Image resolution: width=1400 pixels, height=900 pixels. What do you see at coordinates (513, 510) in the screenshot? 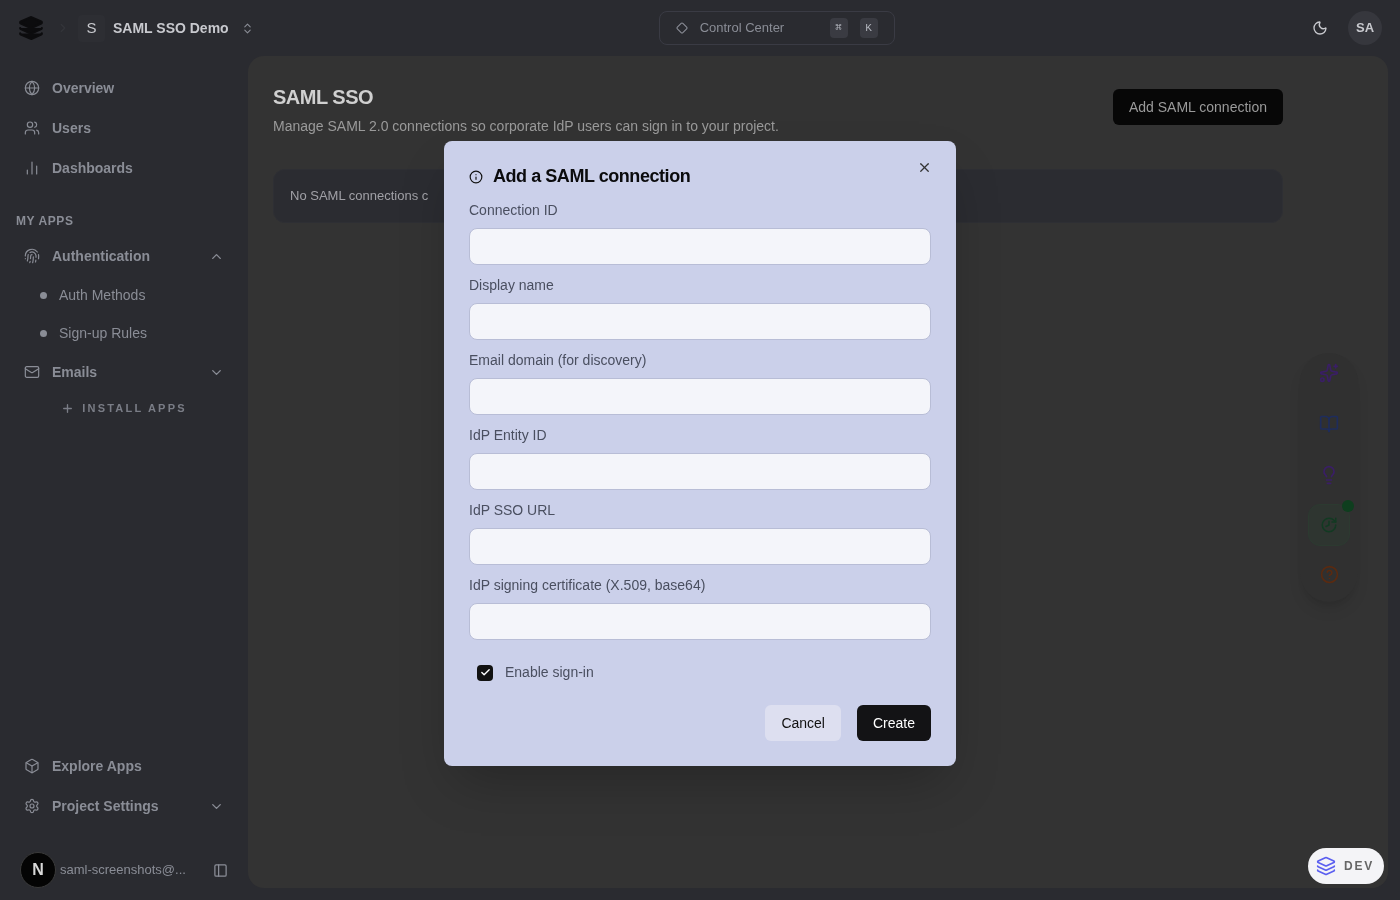
I see `field-label: IdP SSO URL` at bounding box center [513, 510].